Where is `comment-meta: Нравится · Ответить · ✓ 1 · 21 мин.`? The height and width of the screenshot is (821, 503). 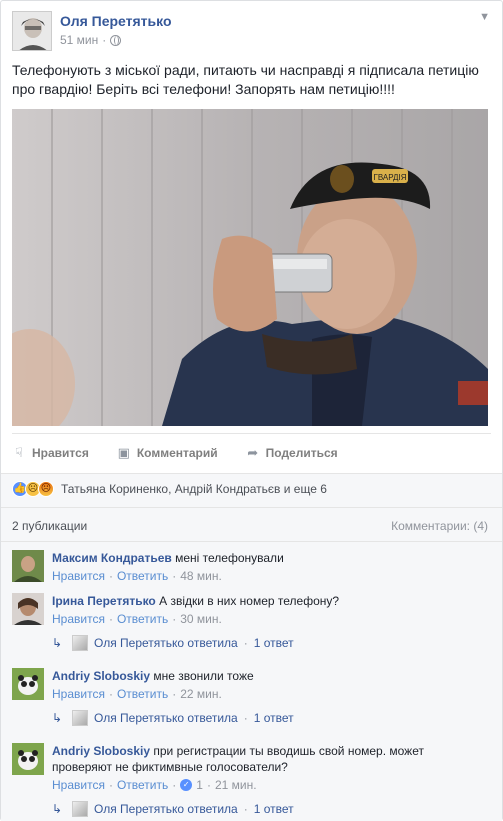 comment-meta: Нравится · Ответить · ✓ 1 · 21 мин. is located at coordinates (154, 785).